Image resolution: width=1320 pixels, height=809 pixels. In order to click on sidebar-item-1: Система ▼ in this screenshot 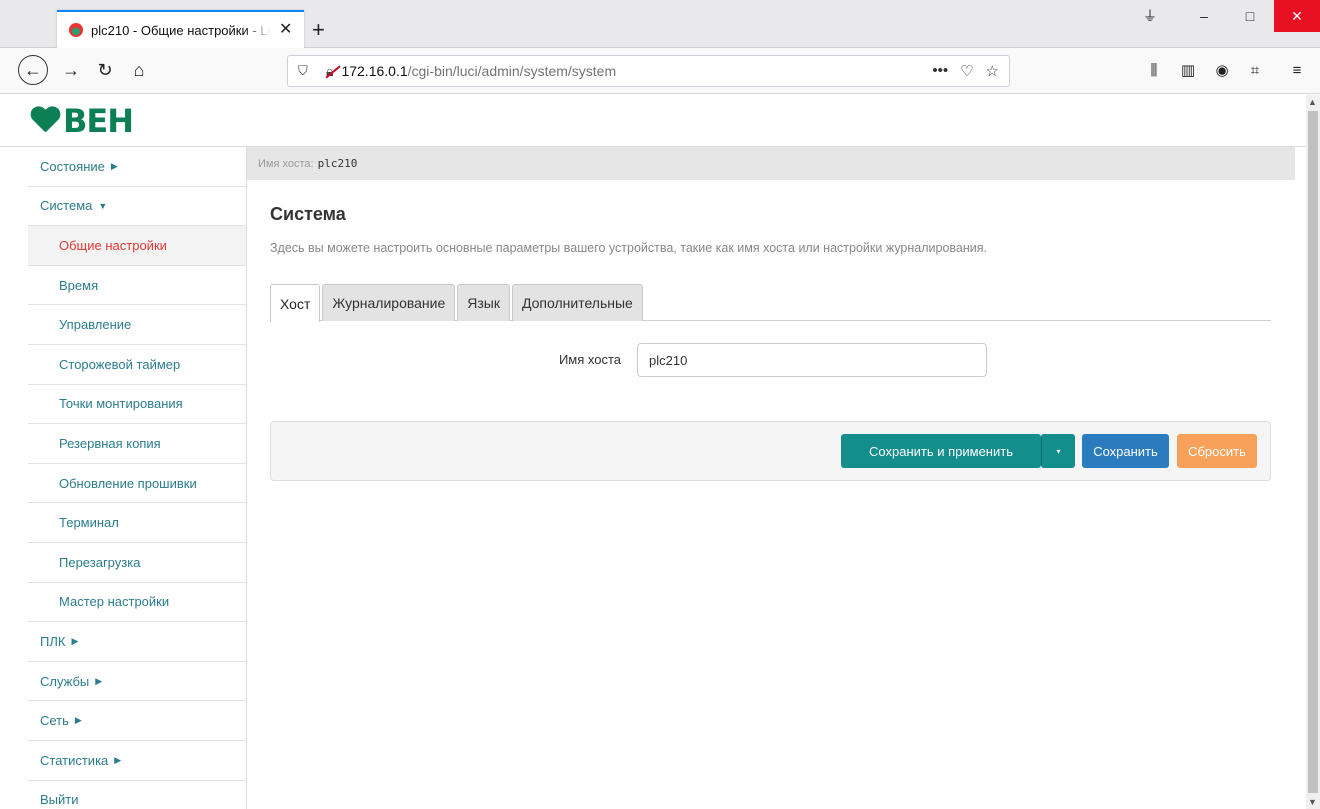, I will do `click(137, 207)`.